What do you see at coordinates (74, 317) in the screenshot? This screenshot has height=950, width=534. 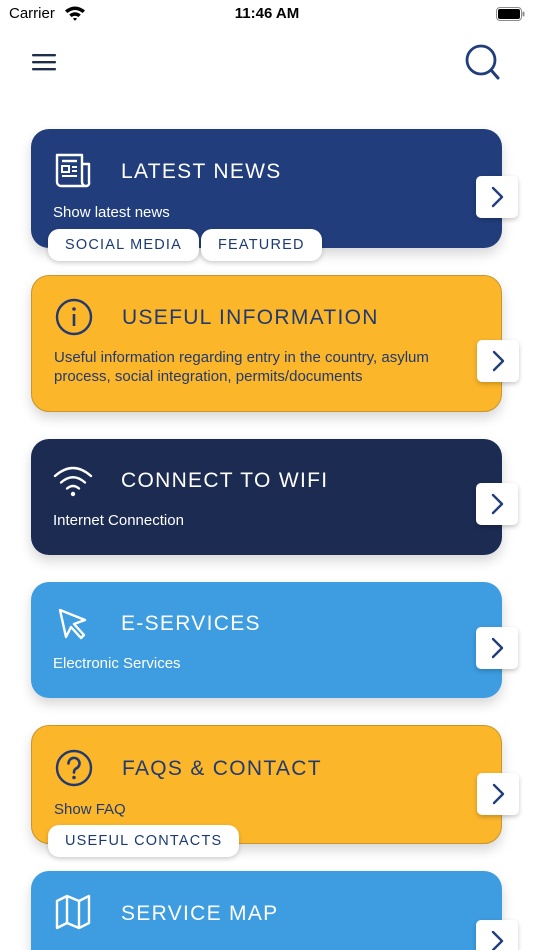 I see `info-icon` at bounding box center [74, 317].